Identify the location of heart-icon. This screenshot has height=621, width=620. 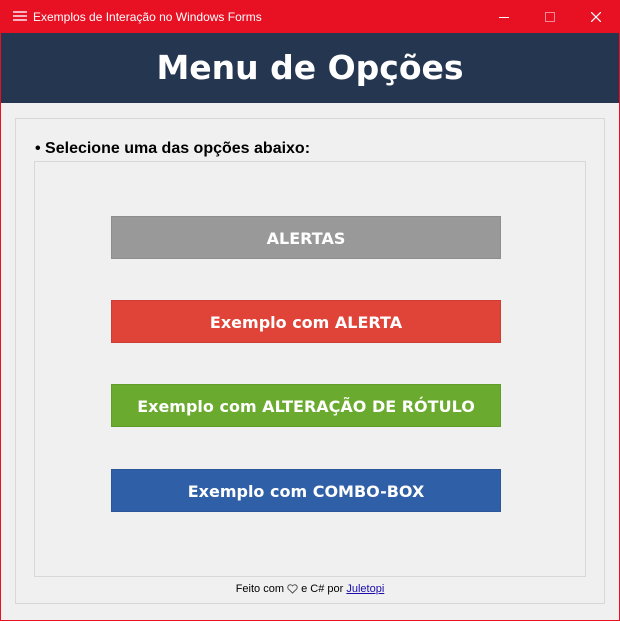
(292, 589).